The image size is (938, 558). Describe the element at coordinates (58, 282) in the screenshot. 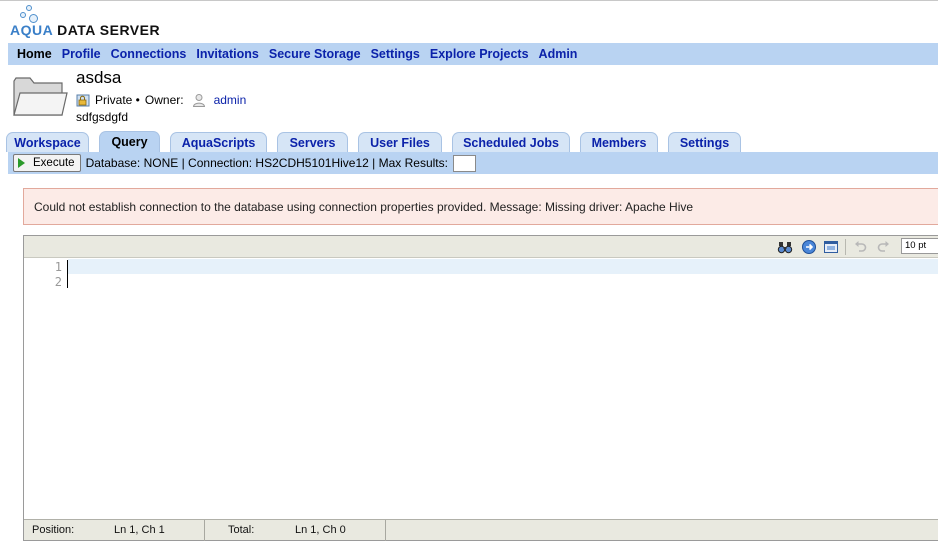

I see `line-number: 2` at that location.